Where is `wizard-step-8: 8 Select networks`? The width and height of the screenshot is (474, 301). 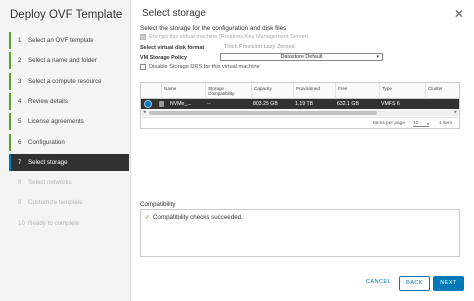 wizard-step-8: 8 Select networks is located at coordinates (69, 182).